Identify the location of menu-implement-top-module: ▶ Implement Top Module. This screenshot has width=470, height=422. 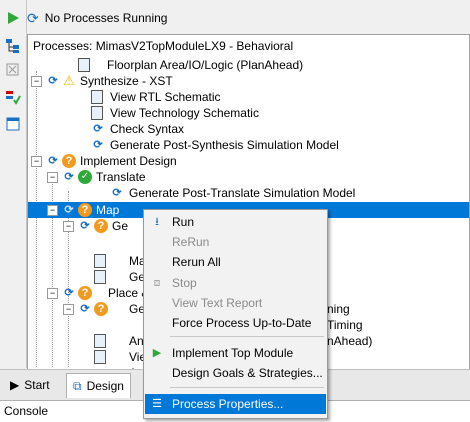
(235, 353).